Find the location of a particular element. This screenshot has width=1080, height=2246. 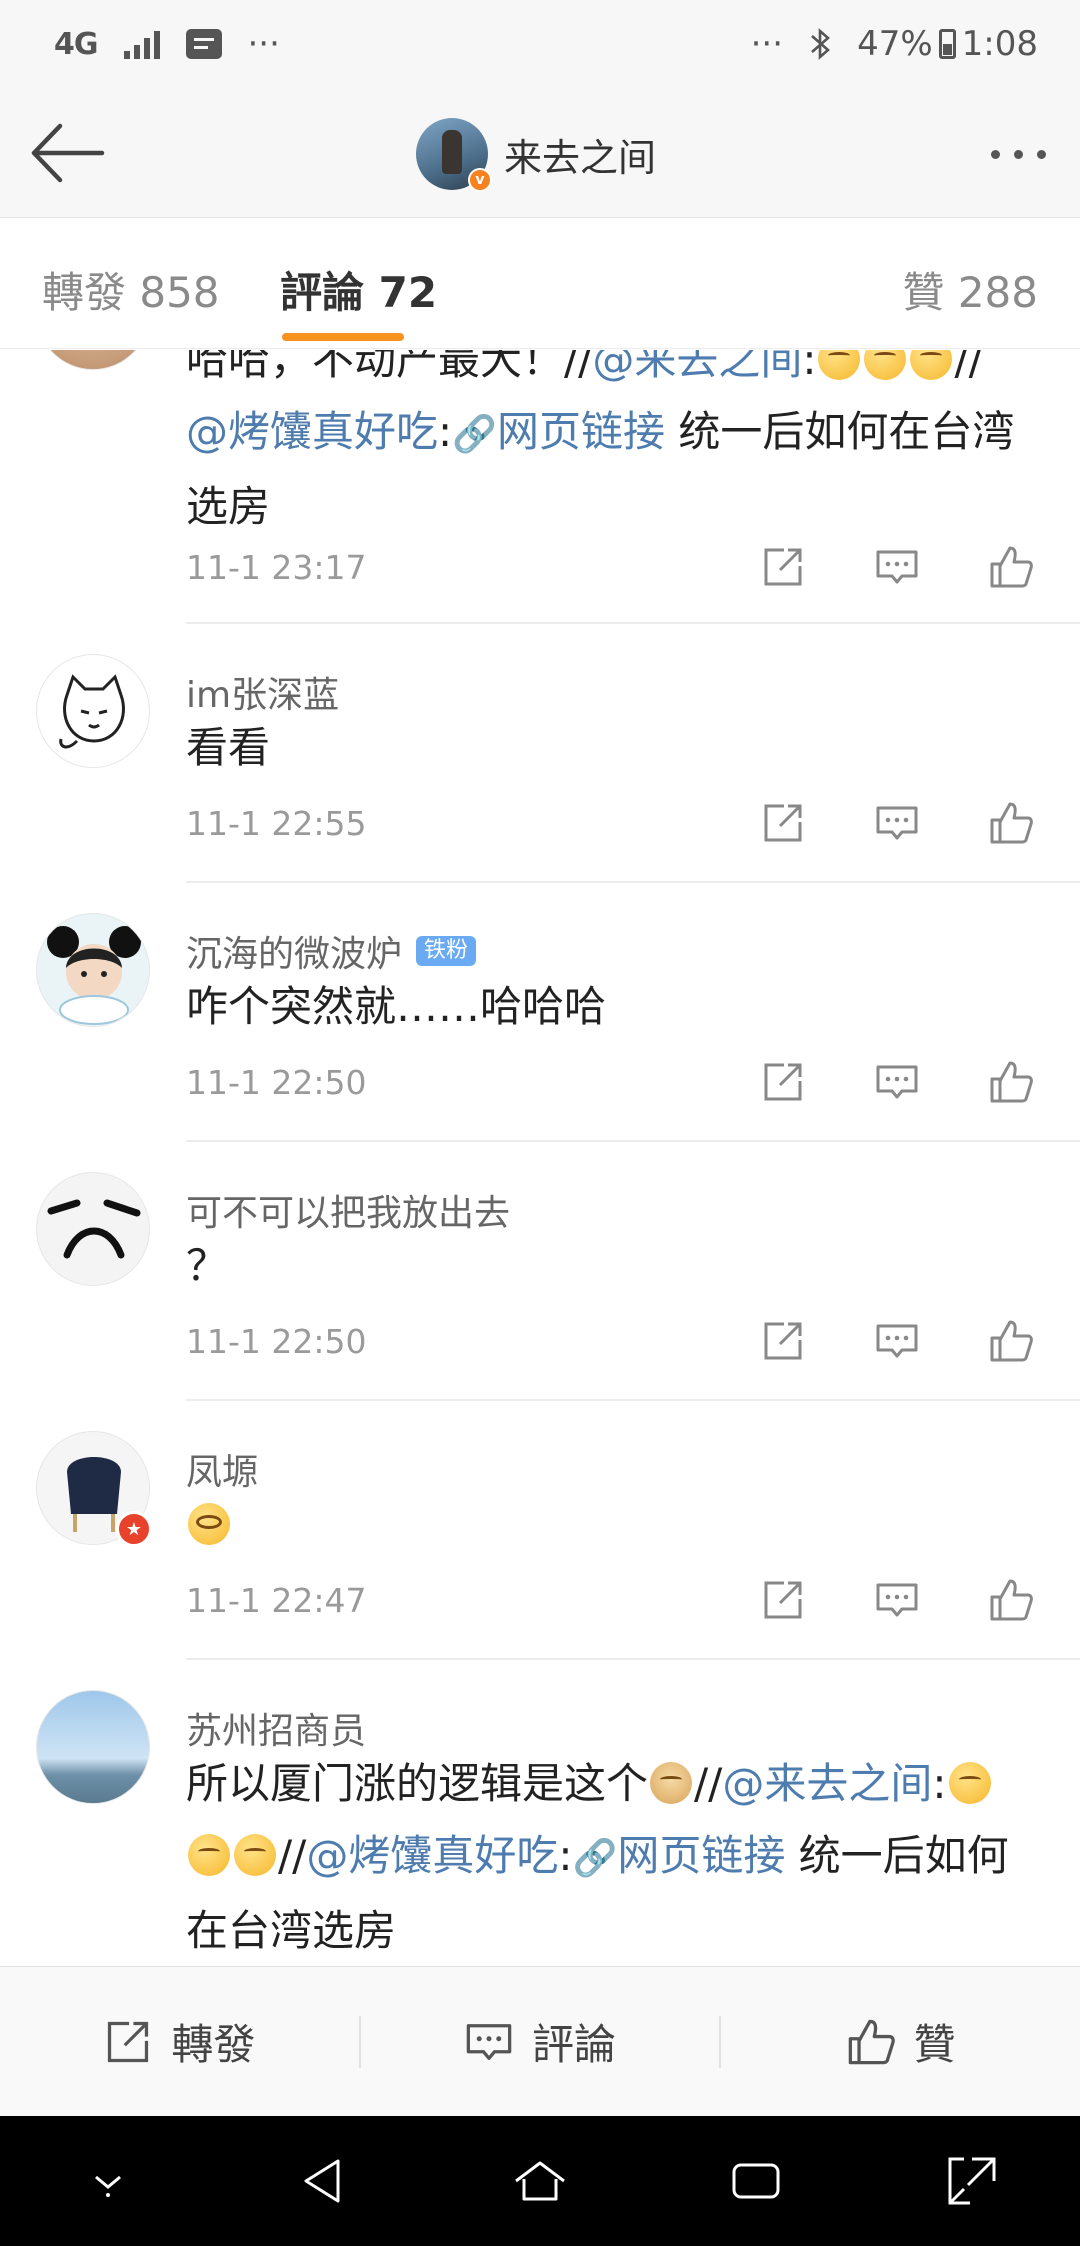

tab-reposts: 轉發 858 is located at coordinates (131, 289).